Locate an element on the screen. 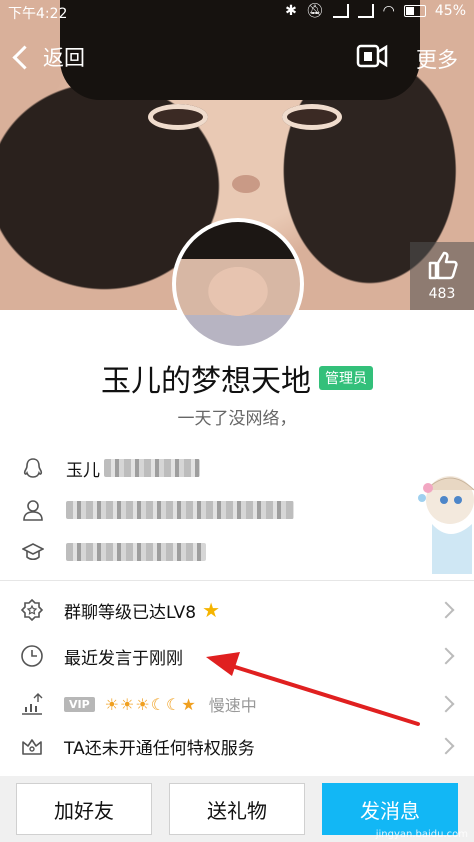  like-count: 483 is located at coordinates (442, 294).